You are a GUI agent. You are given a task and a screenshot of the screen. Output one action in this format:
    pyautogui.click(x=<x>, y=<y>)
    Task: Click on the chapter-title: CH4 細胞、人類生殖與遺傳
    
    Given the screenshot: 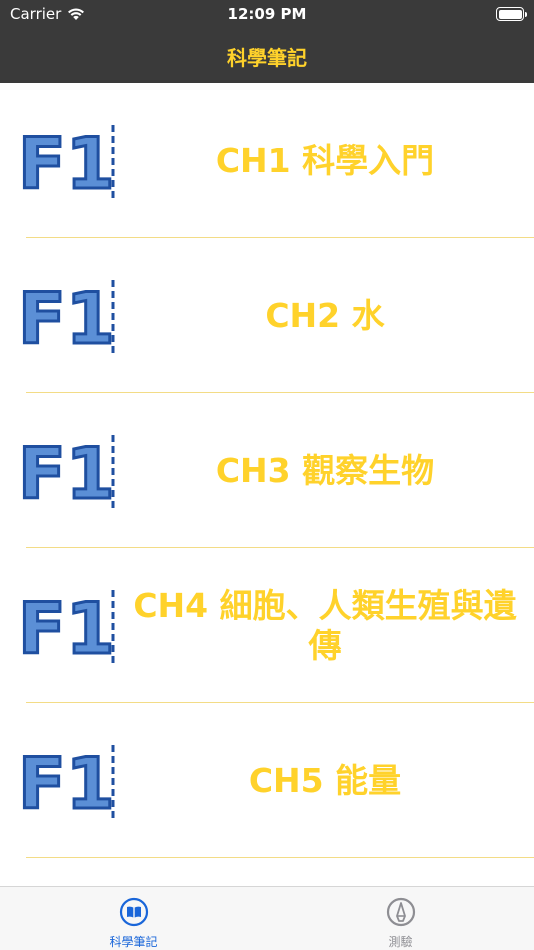 What is the action you would take?
    pyautogui.click(x=325, y=625)
    